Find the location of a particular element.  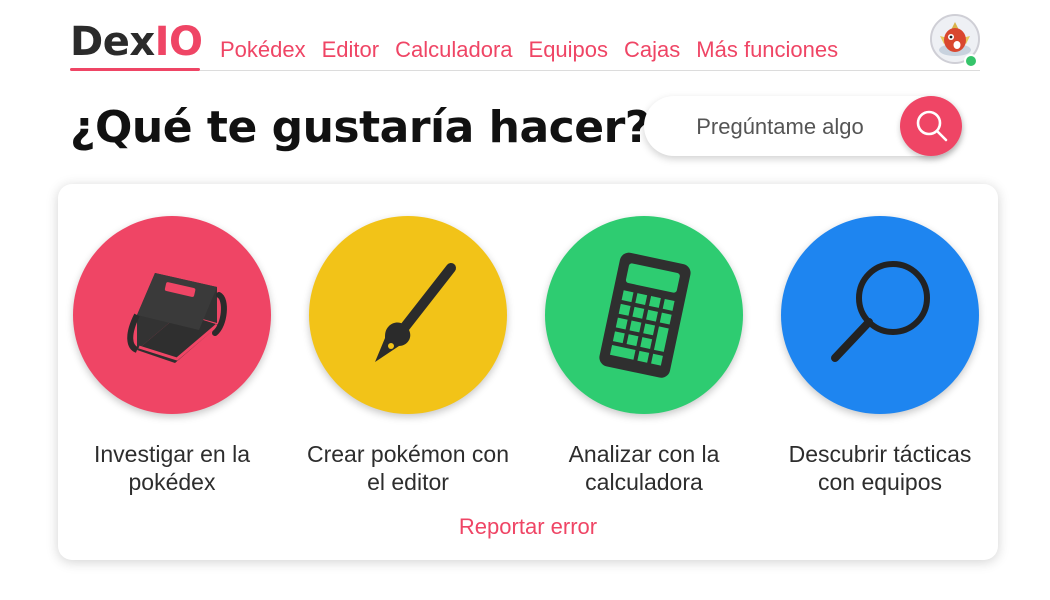

action-circle-editor is located at coordinates (408, 315).